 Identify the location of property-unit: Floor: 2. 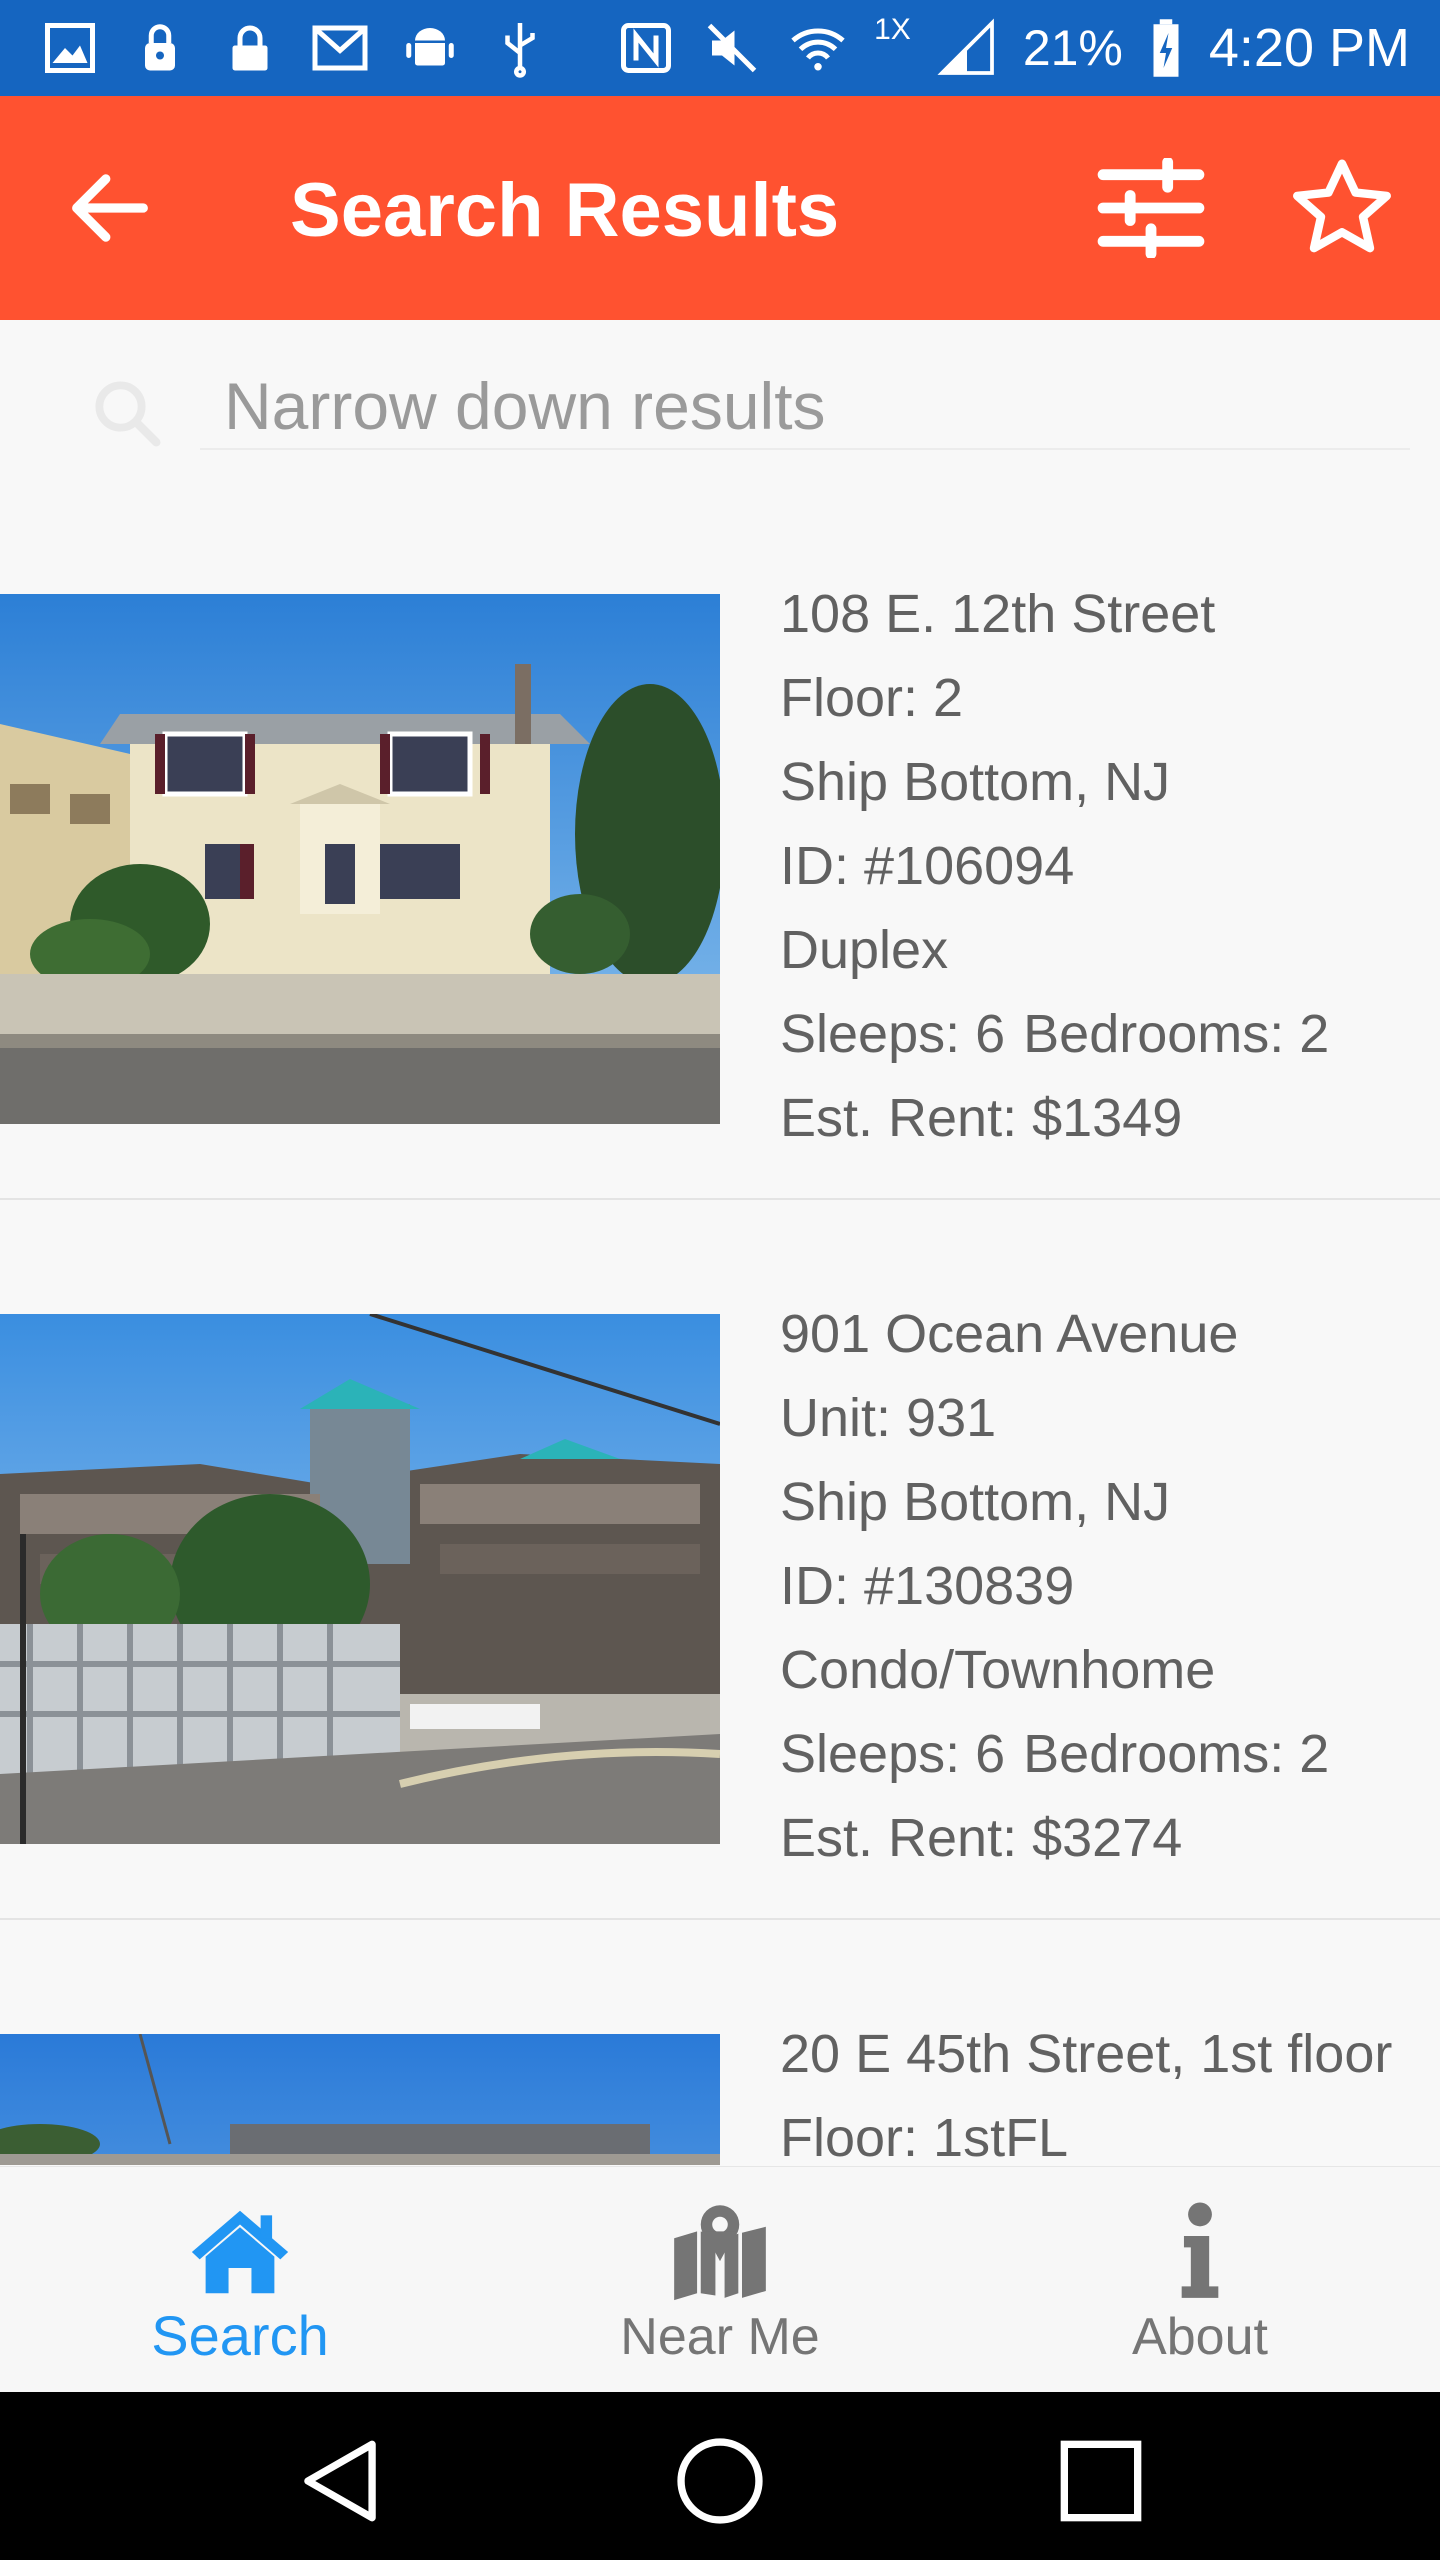
(872, 698).